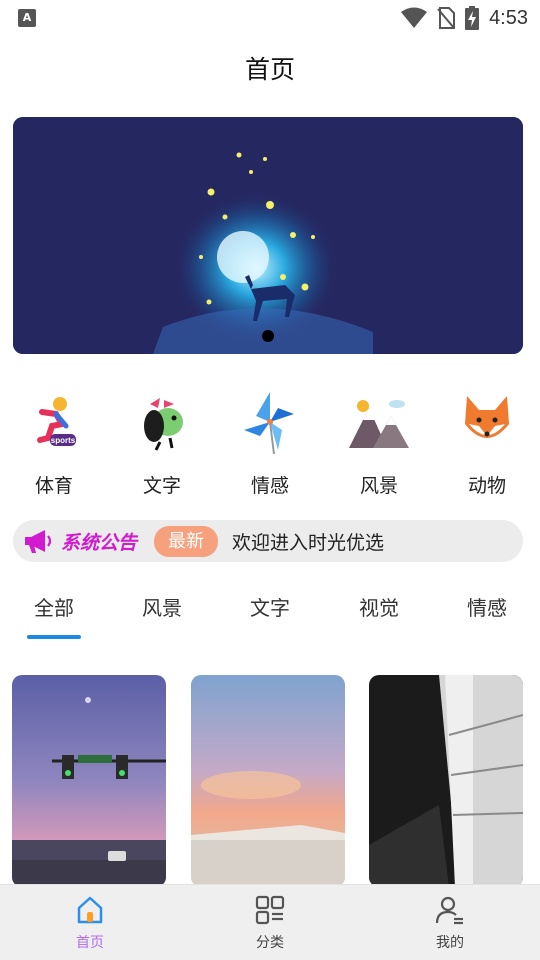  I want to click on tab-visual: 视觉, so click(379, 606).